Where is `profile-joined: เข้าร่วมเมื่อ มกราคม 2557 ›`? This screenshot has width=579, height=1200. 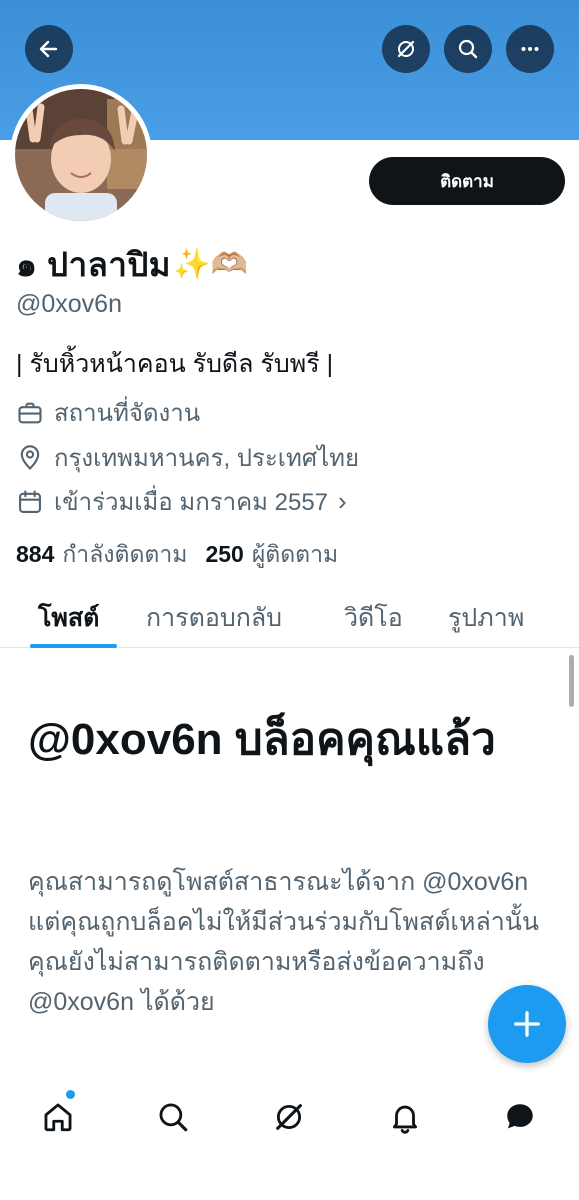 profile-joined: เข้าร่วมเมื่อ มกราคม 2557 › is located at coordinates (181, 501).